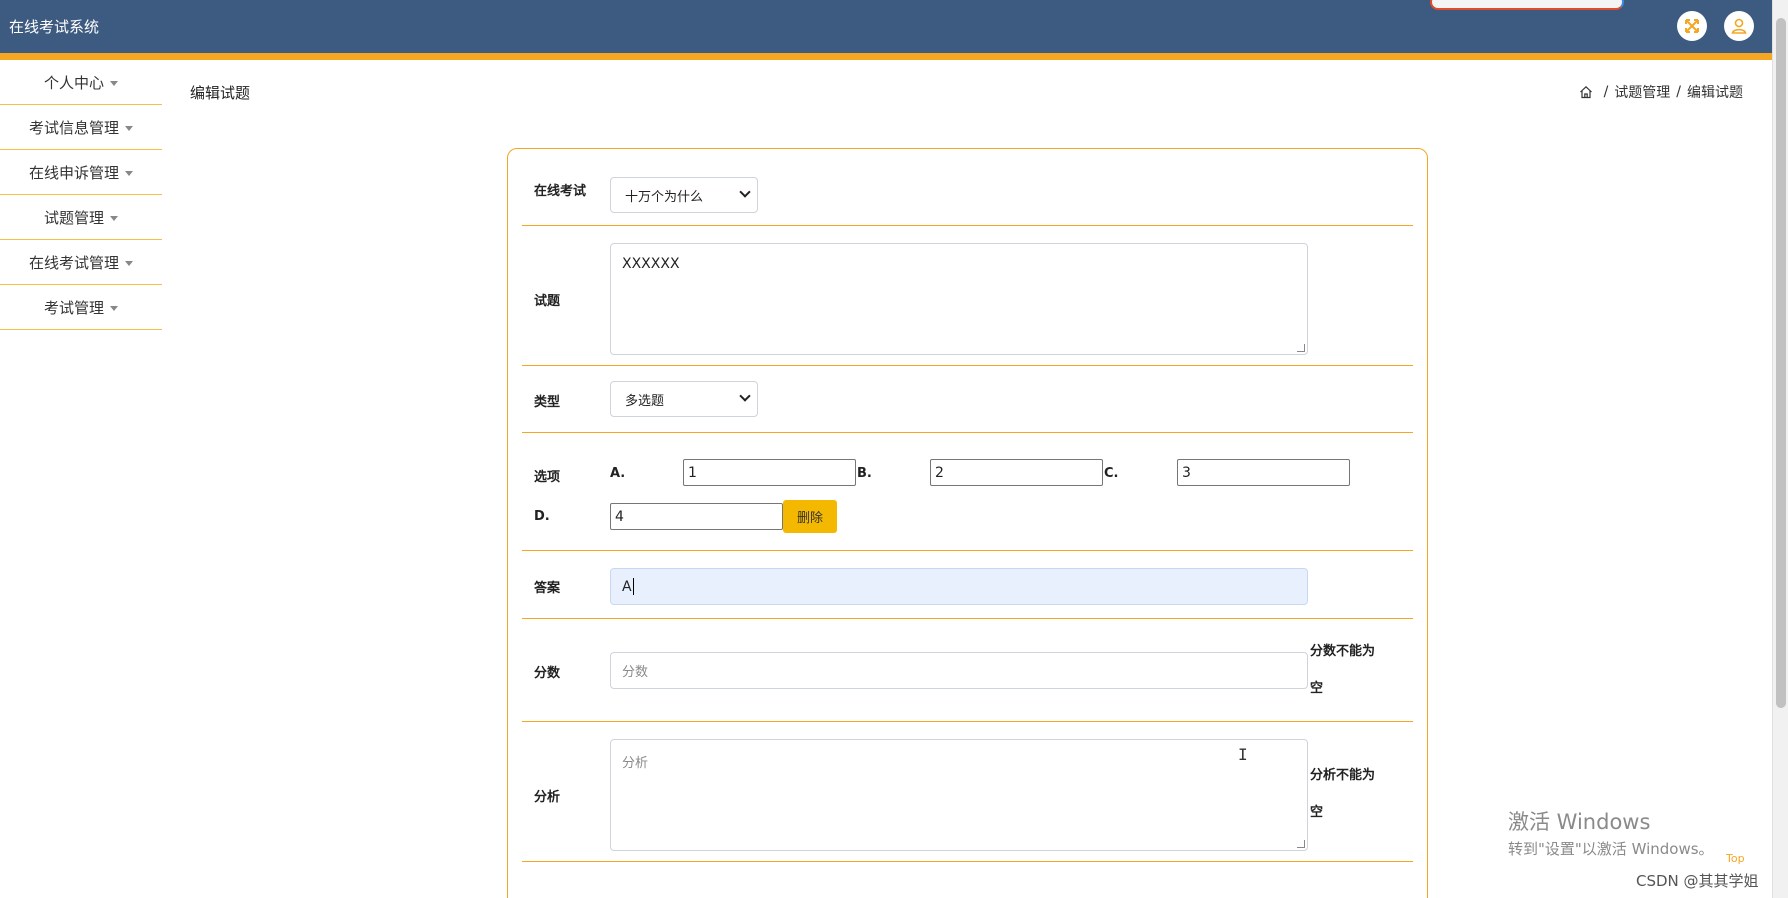 The height and width of the screenshot is (898, 1788). I want to click on option-d-input: 4, so click(696, 516).